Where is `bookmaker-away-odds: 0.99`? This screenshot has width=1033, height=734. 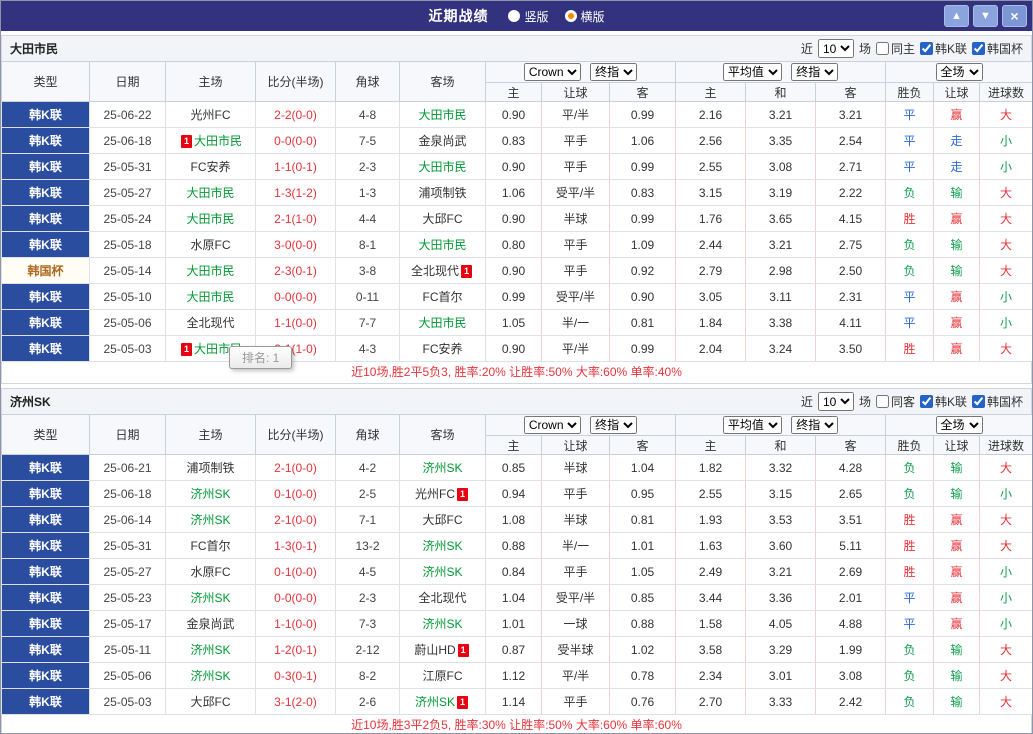
bookmaker-away-odds: 0.99 is located at coordinates (642, 218).